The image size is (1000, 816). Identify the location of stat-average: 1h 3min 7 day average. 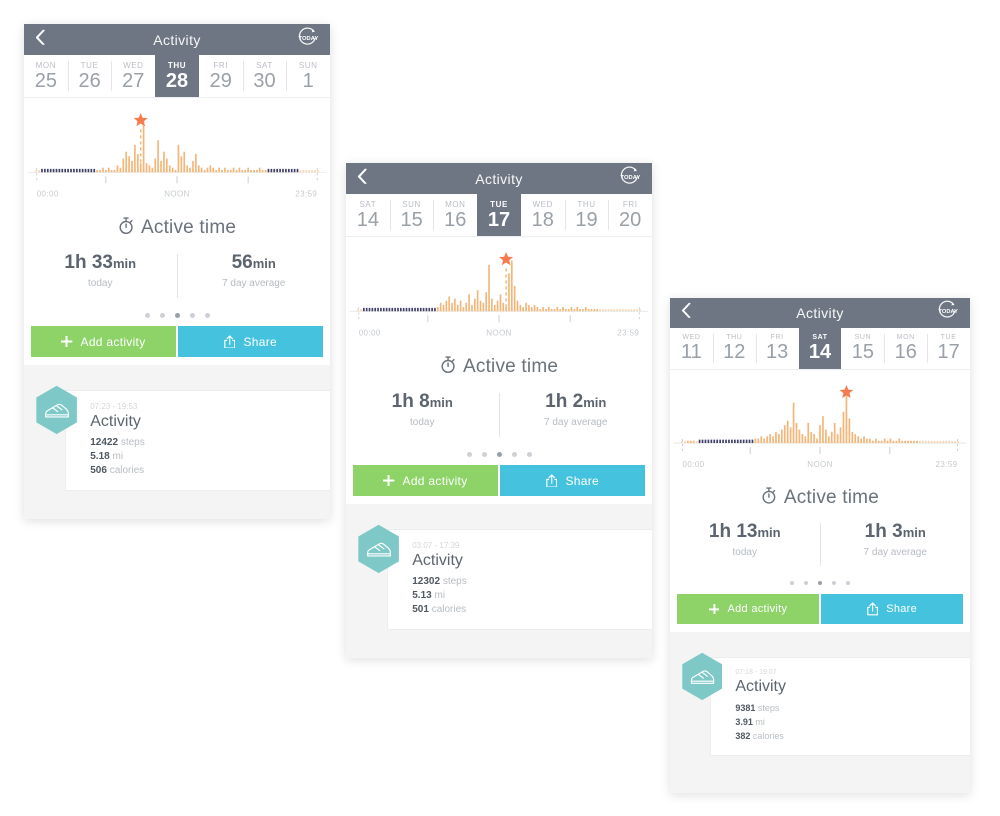
(896, 546).